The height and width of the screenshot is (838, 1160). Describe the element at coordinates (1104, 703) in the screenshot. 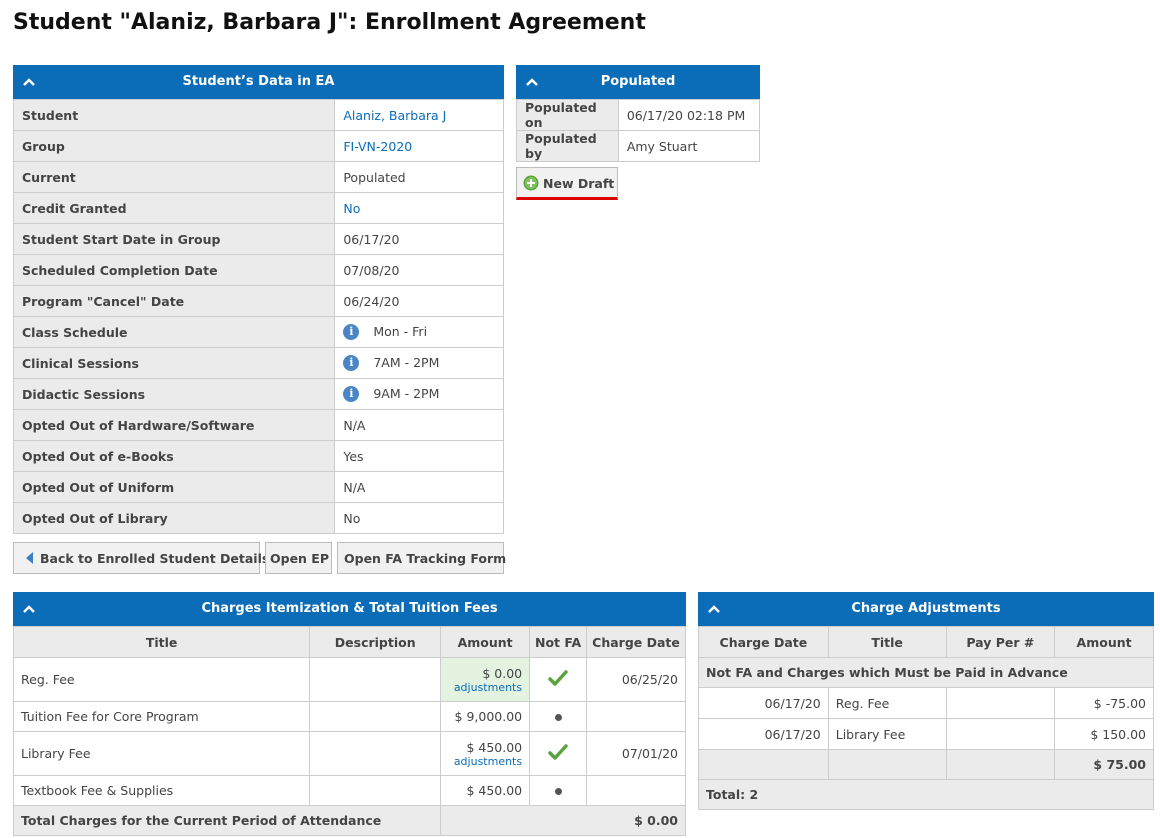

I see `adjustment-amount: $ -75.00` at that location.